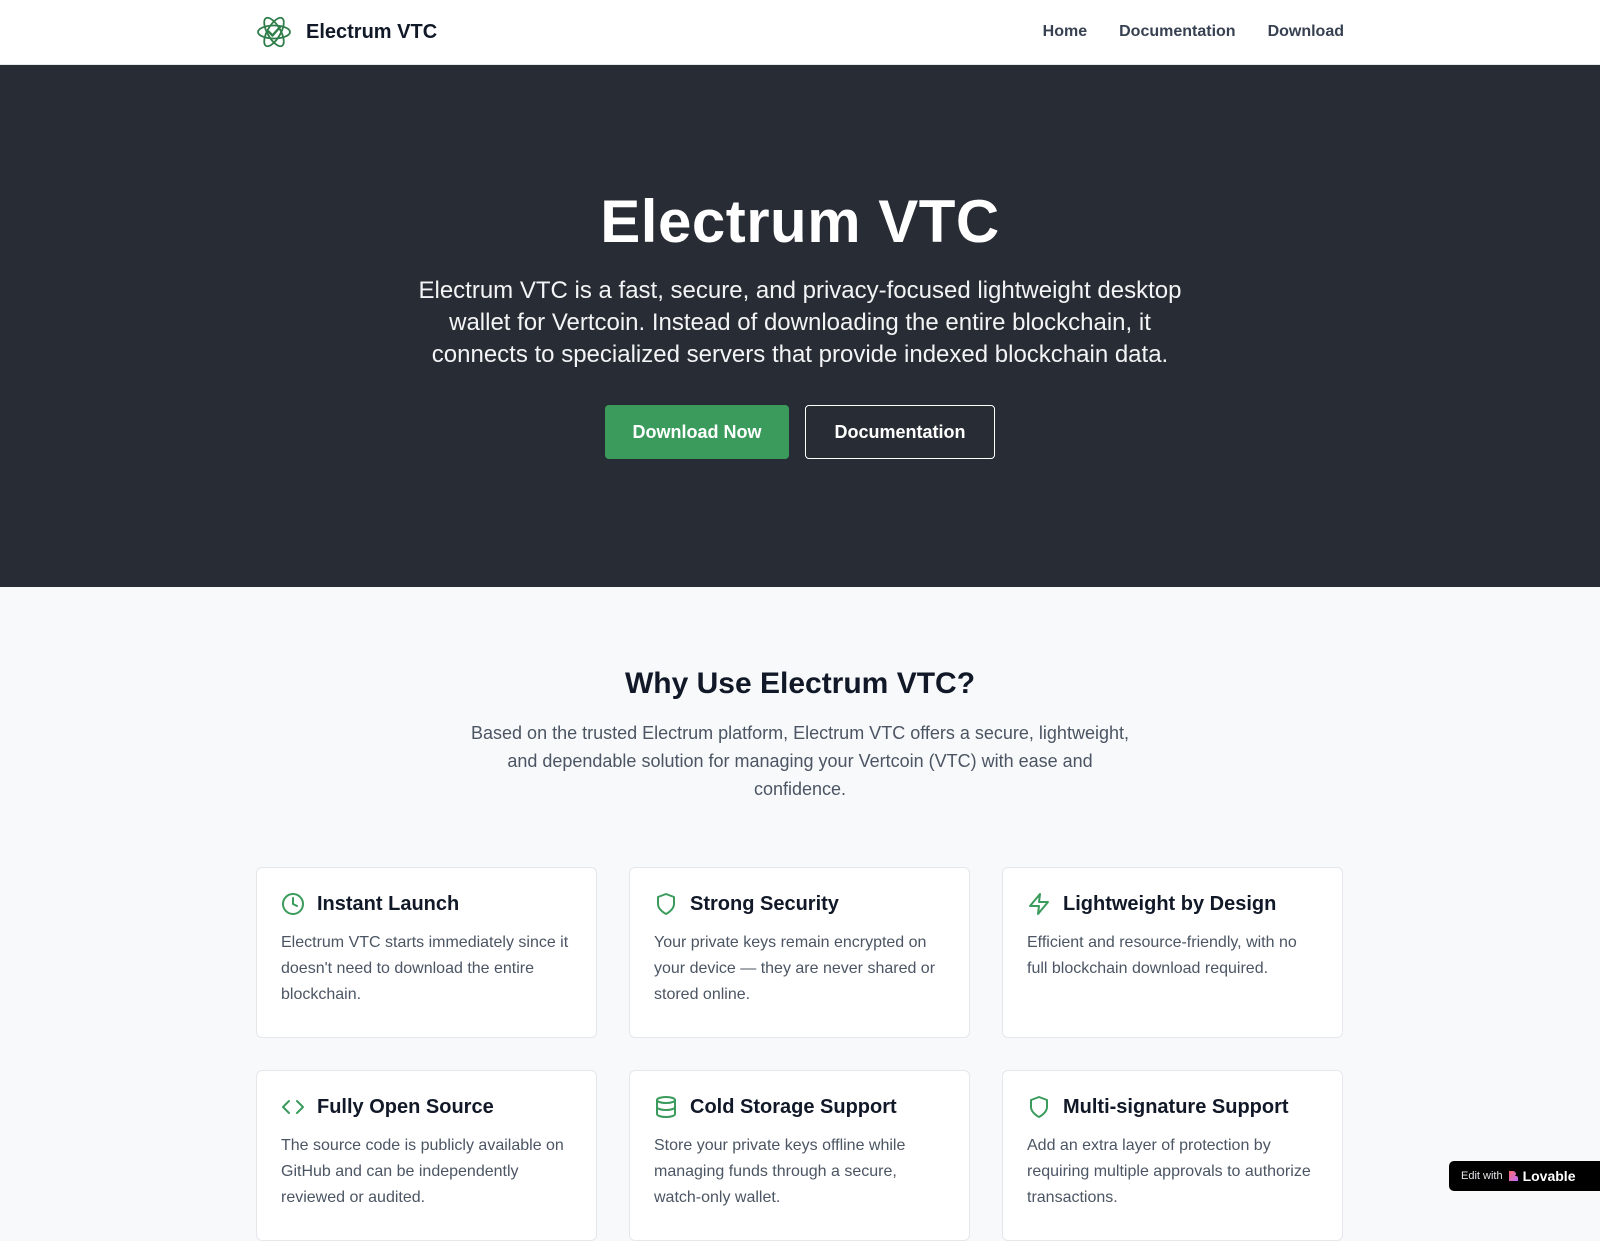 The width and height of the screenshot is (1600, 1241). What do you see at coordinates (1482, 1176) in the screenshot?
I see `badge-edit-text: Edit with` at bounding box center [1482, 1176].